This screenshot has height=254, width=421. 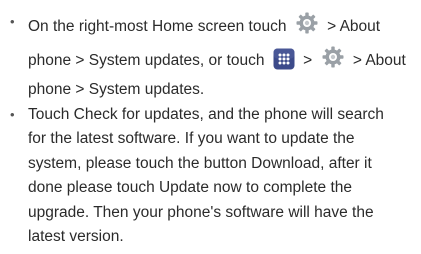 What do you see at coordinates (159, 26) in the screenshot?
I see `text-segment: On the right-most Home screen touch` at bounding box center [159, 26].